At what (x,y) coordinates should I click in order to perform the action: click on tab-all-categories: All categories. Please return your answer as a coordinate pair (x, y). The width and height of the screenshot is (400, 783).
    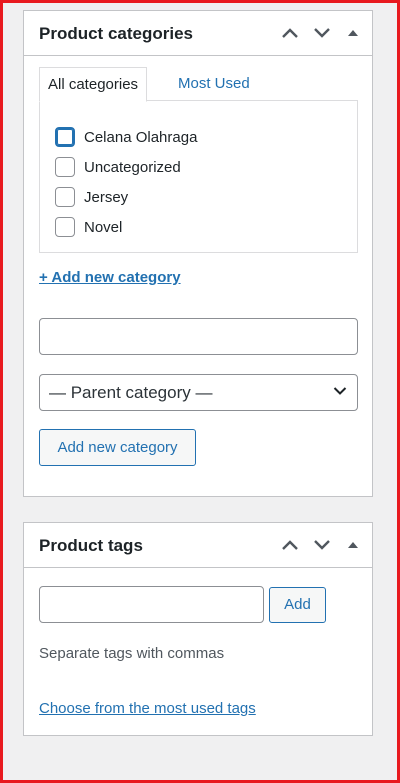
    Looking at the image, I should click on (93, 84).